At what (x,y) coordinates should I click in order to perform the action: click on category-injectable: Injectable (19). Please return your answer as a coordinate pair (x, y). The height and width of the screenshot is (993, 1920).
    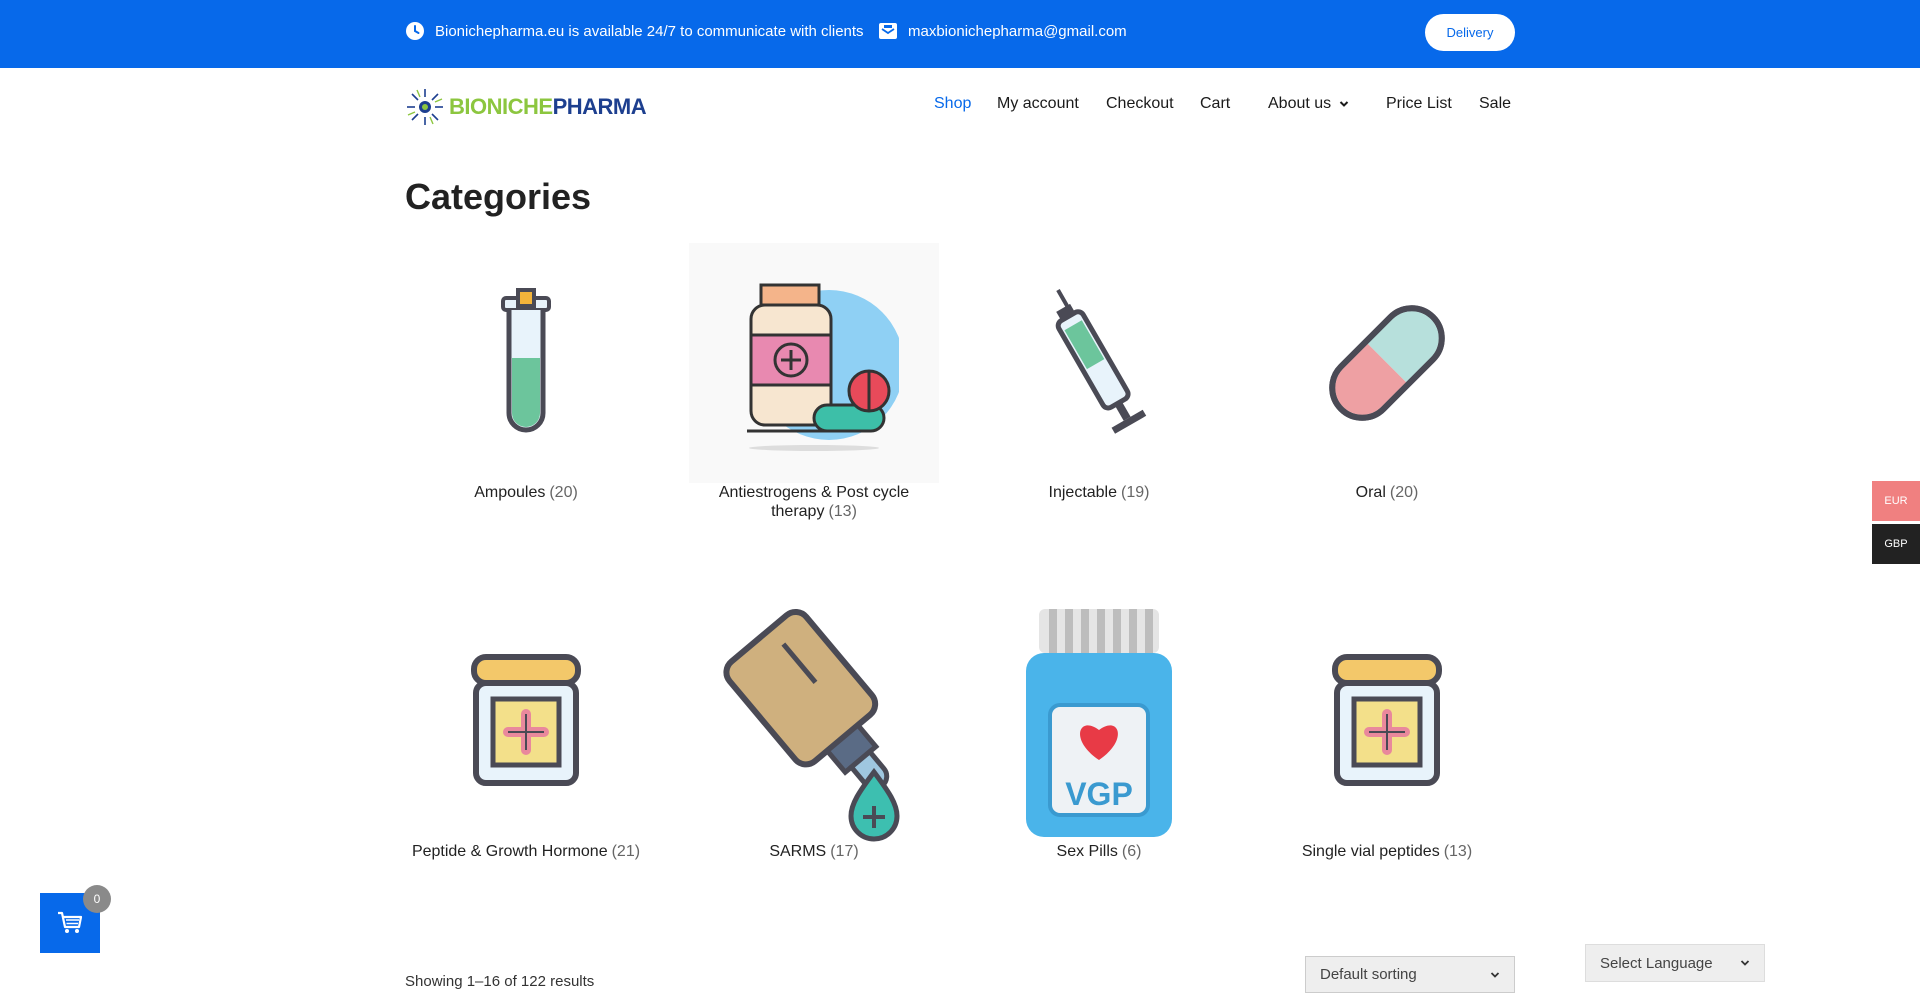
    Looking at the image, I should click on (1099, 372).